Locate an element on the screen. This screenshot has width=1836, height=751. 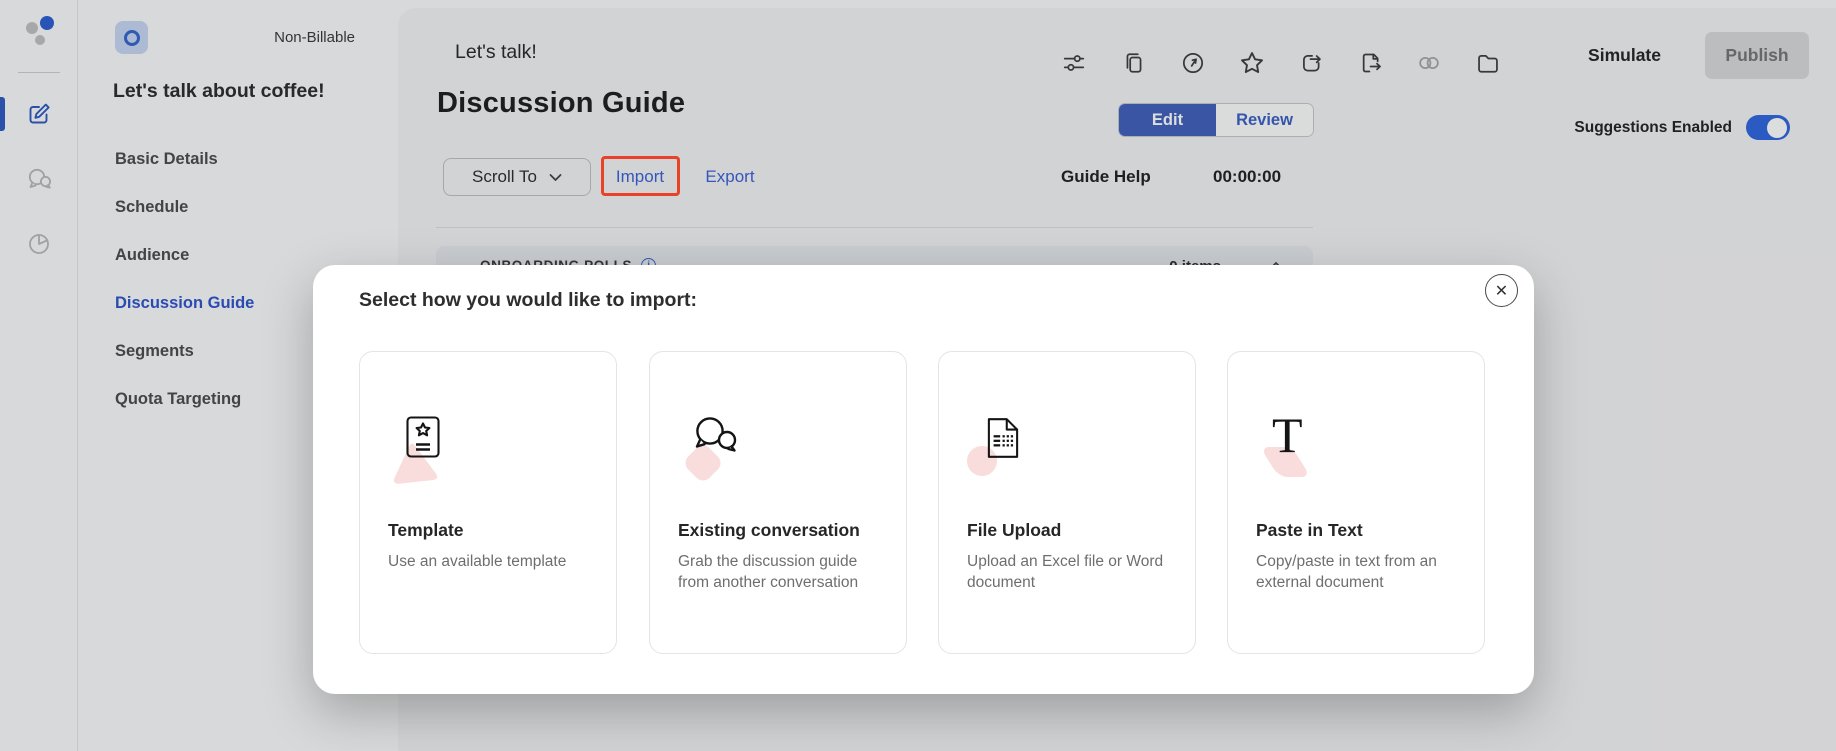
template-document-icon is located at coordinates (423, 437).